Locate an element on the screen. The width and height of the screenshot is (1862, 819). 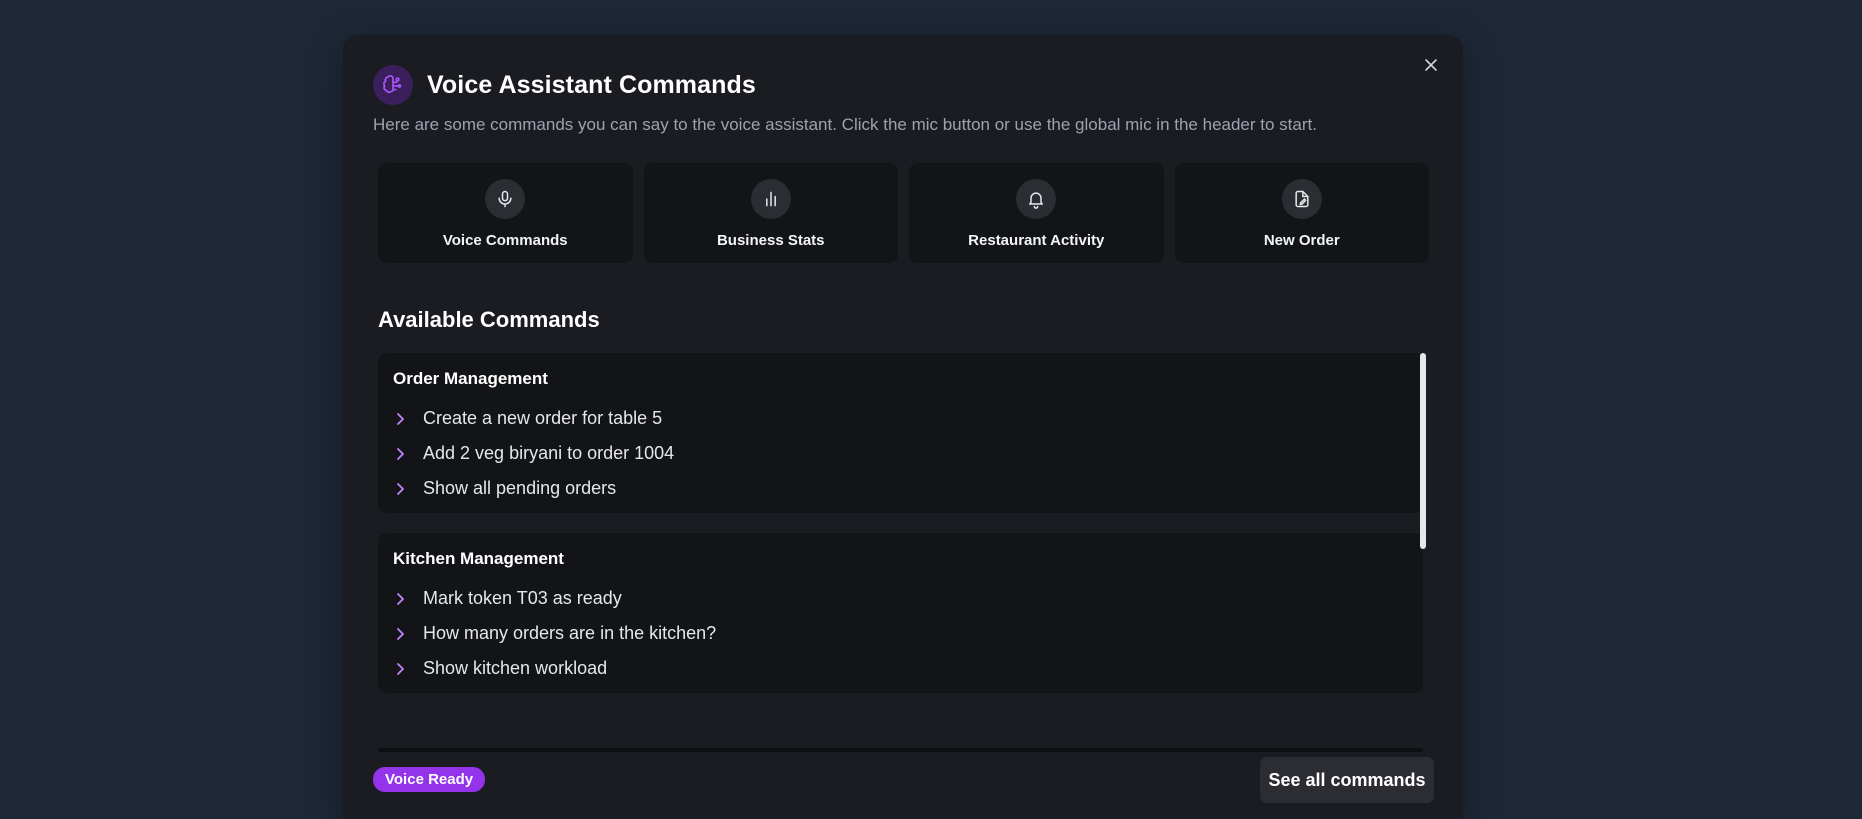
modal-title: Voice Assistant Commands is located at coordinates (591, 84).